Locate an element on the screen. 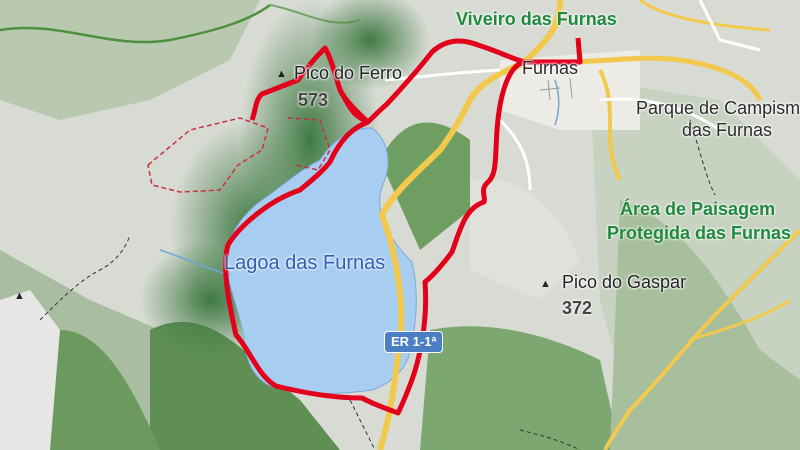 This screenshot has width=800, height=450. label-pico-gaspar-elevation: 372 is located at coordinates (577, 308).